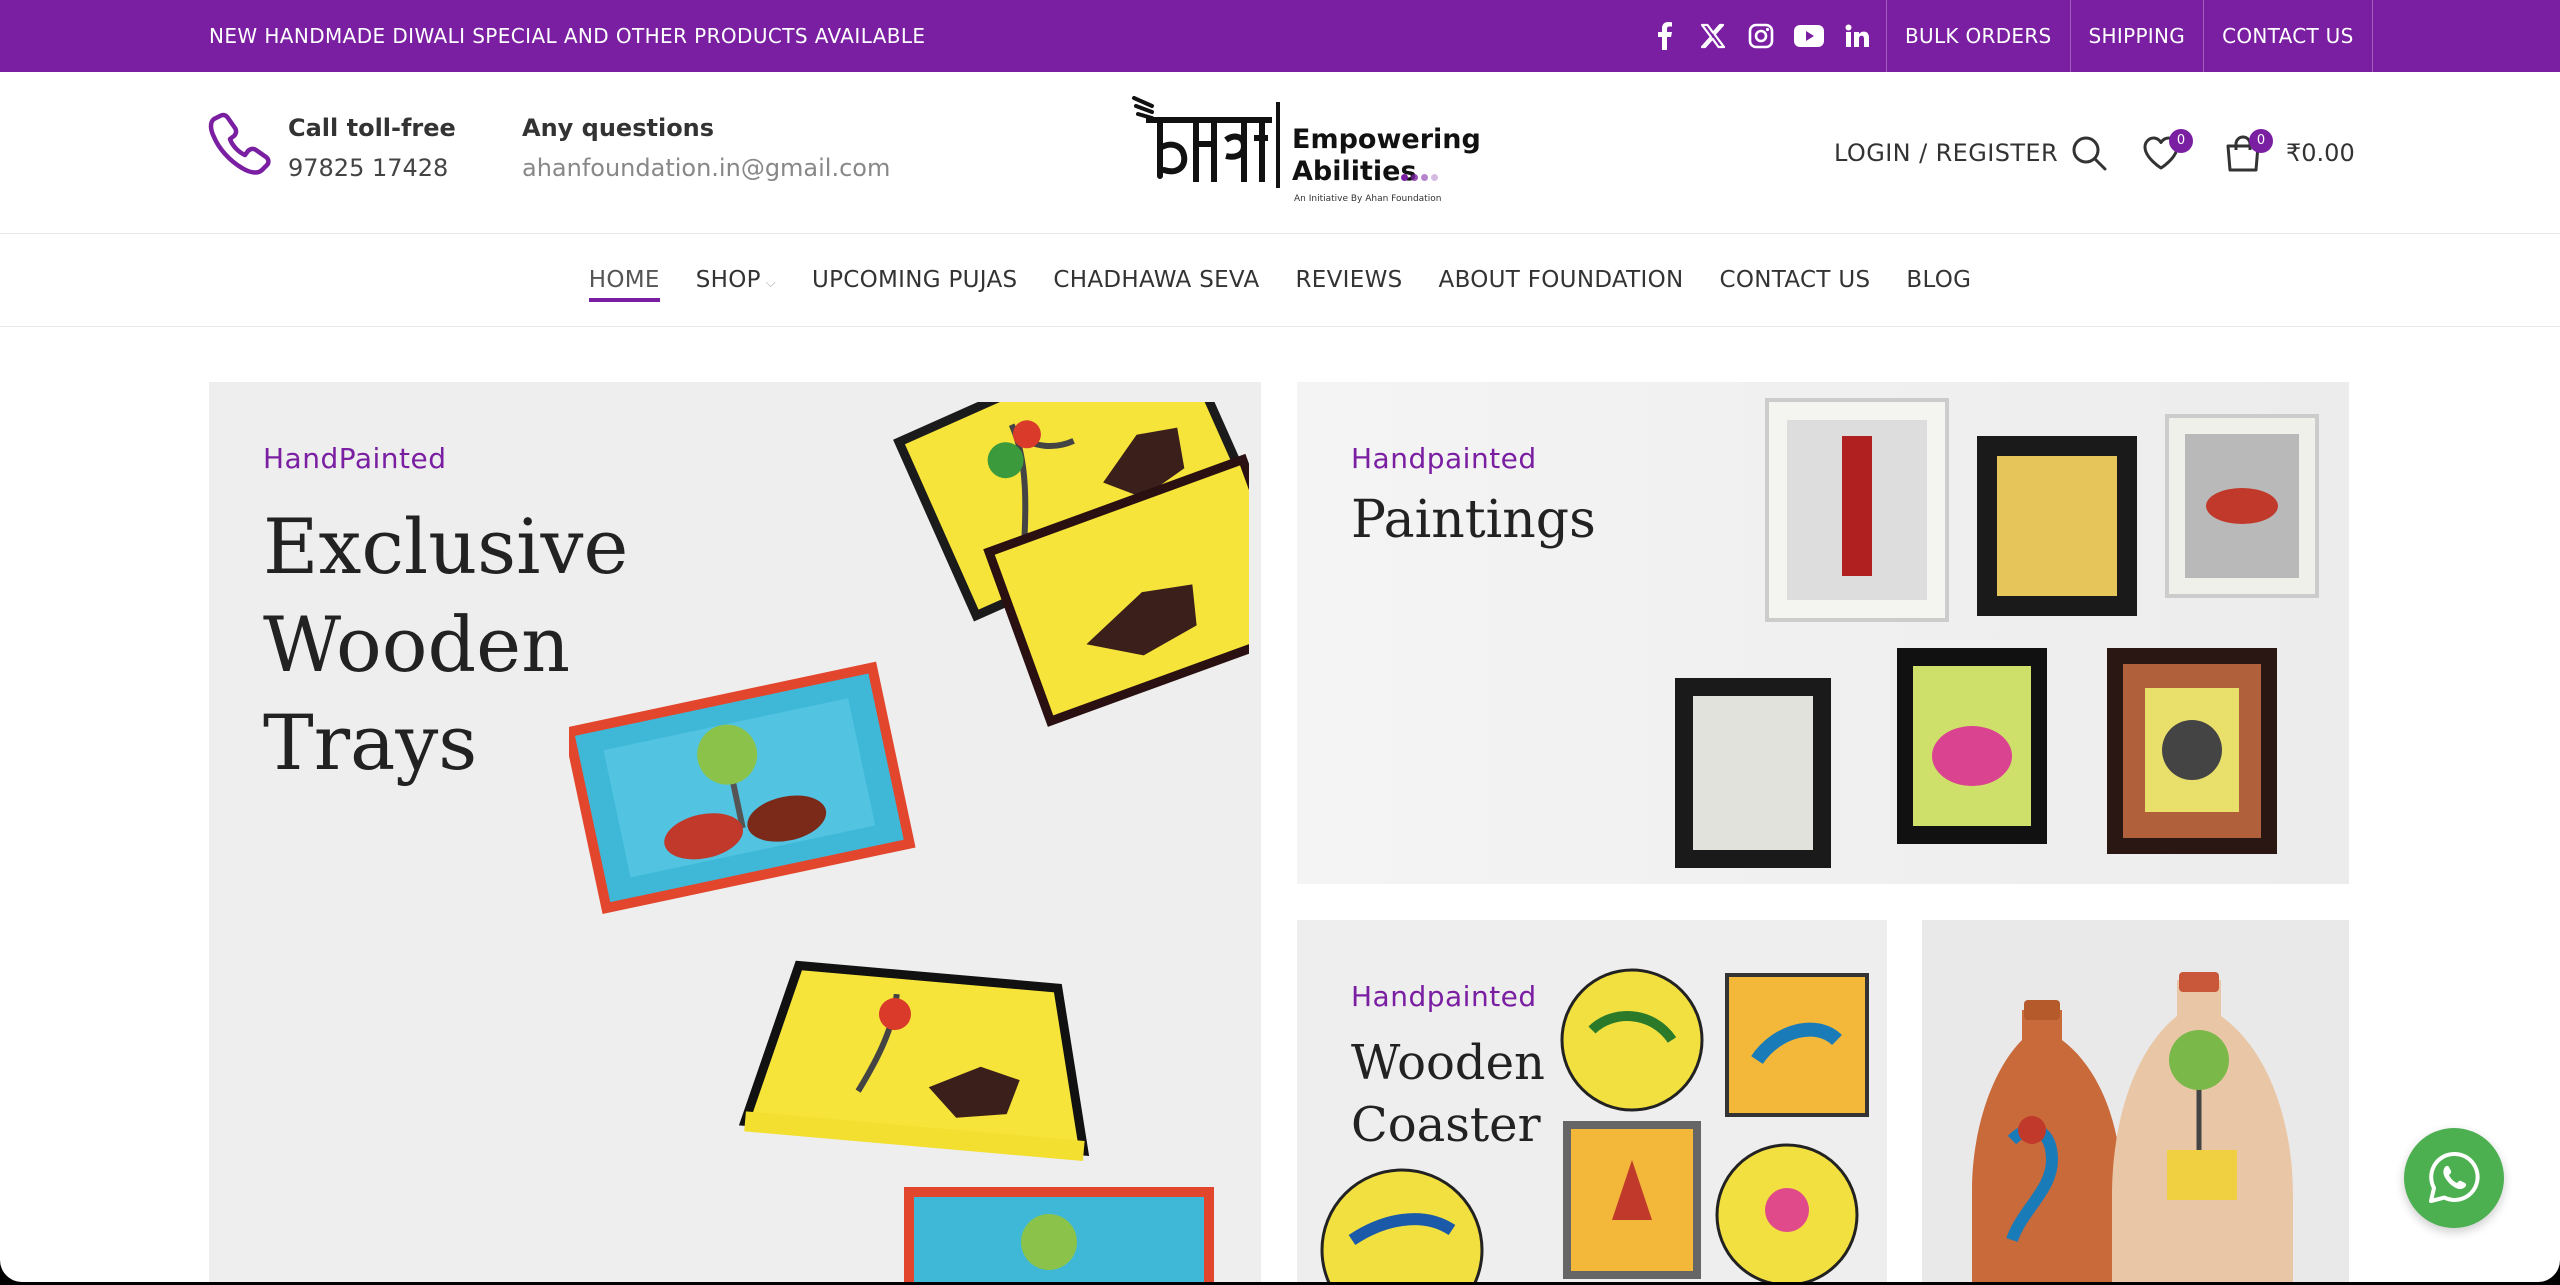 This screenshot has width=2560, height=1285. Describe the element at coordinates (2132, 1127) in the screenshot. I see `painted-bottles-image` at that location.